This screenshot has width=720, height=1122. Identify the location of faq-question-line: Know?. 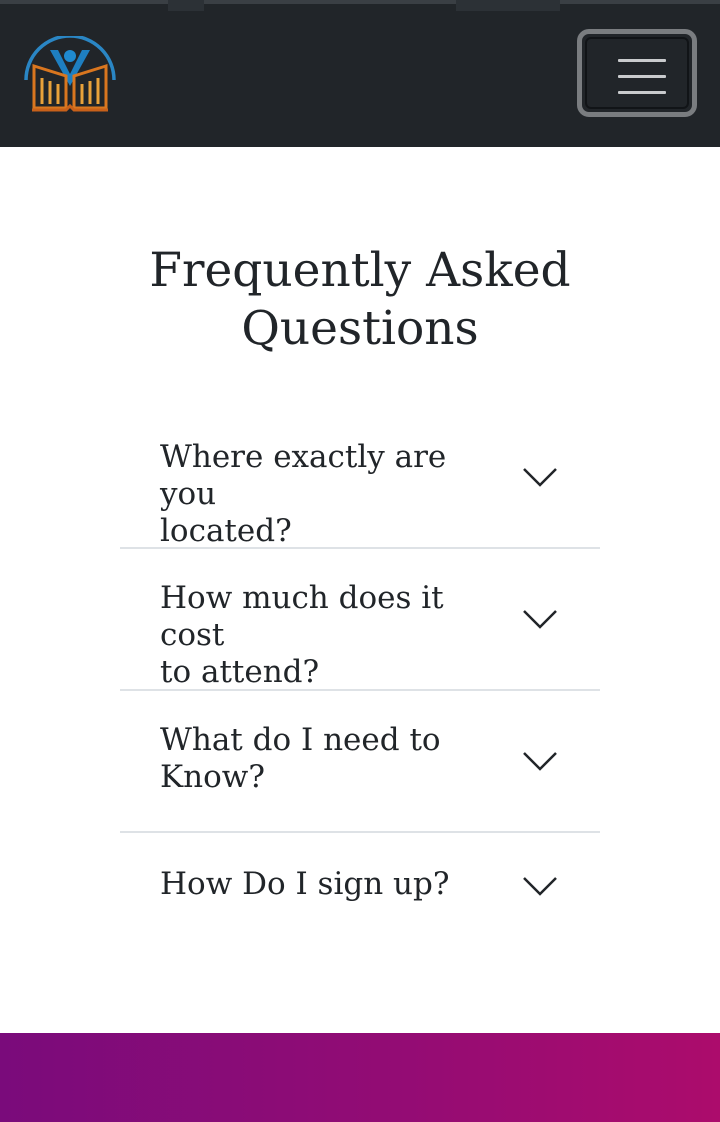
(212, 777).